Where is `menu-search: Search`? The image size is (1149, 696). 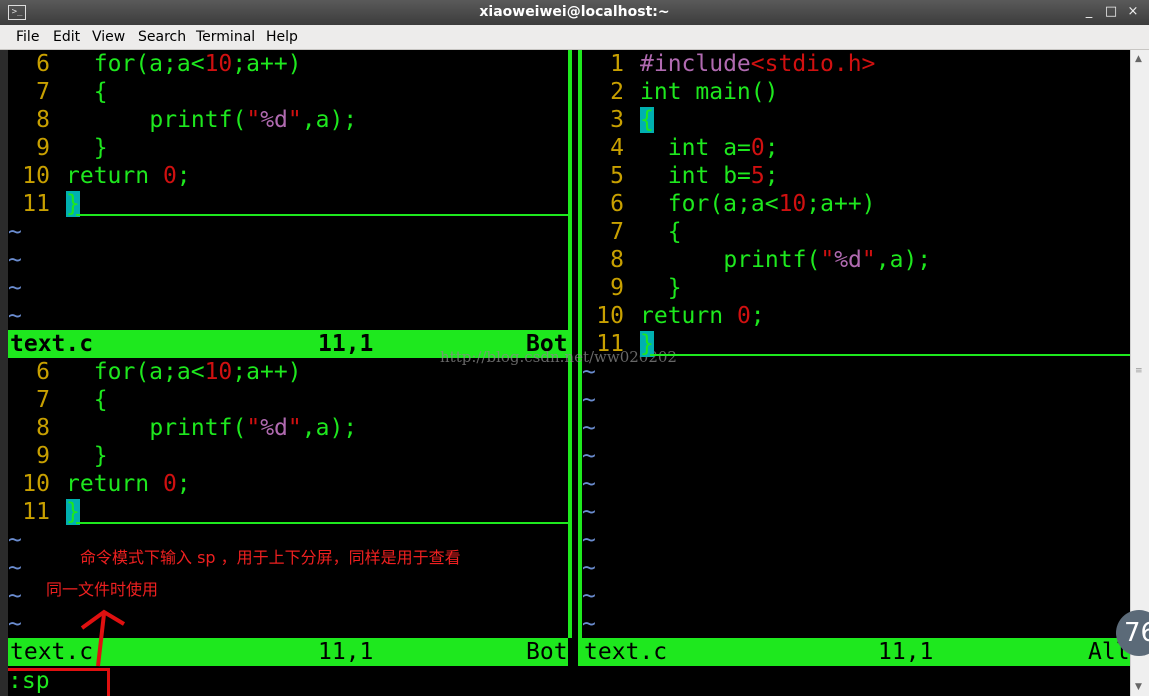
menu-search: Search is located at coordinates (162, 37).